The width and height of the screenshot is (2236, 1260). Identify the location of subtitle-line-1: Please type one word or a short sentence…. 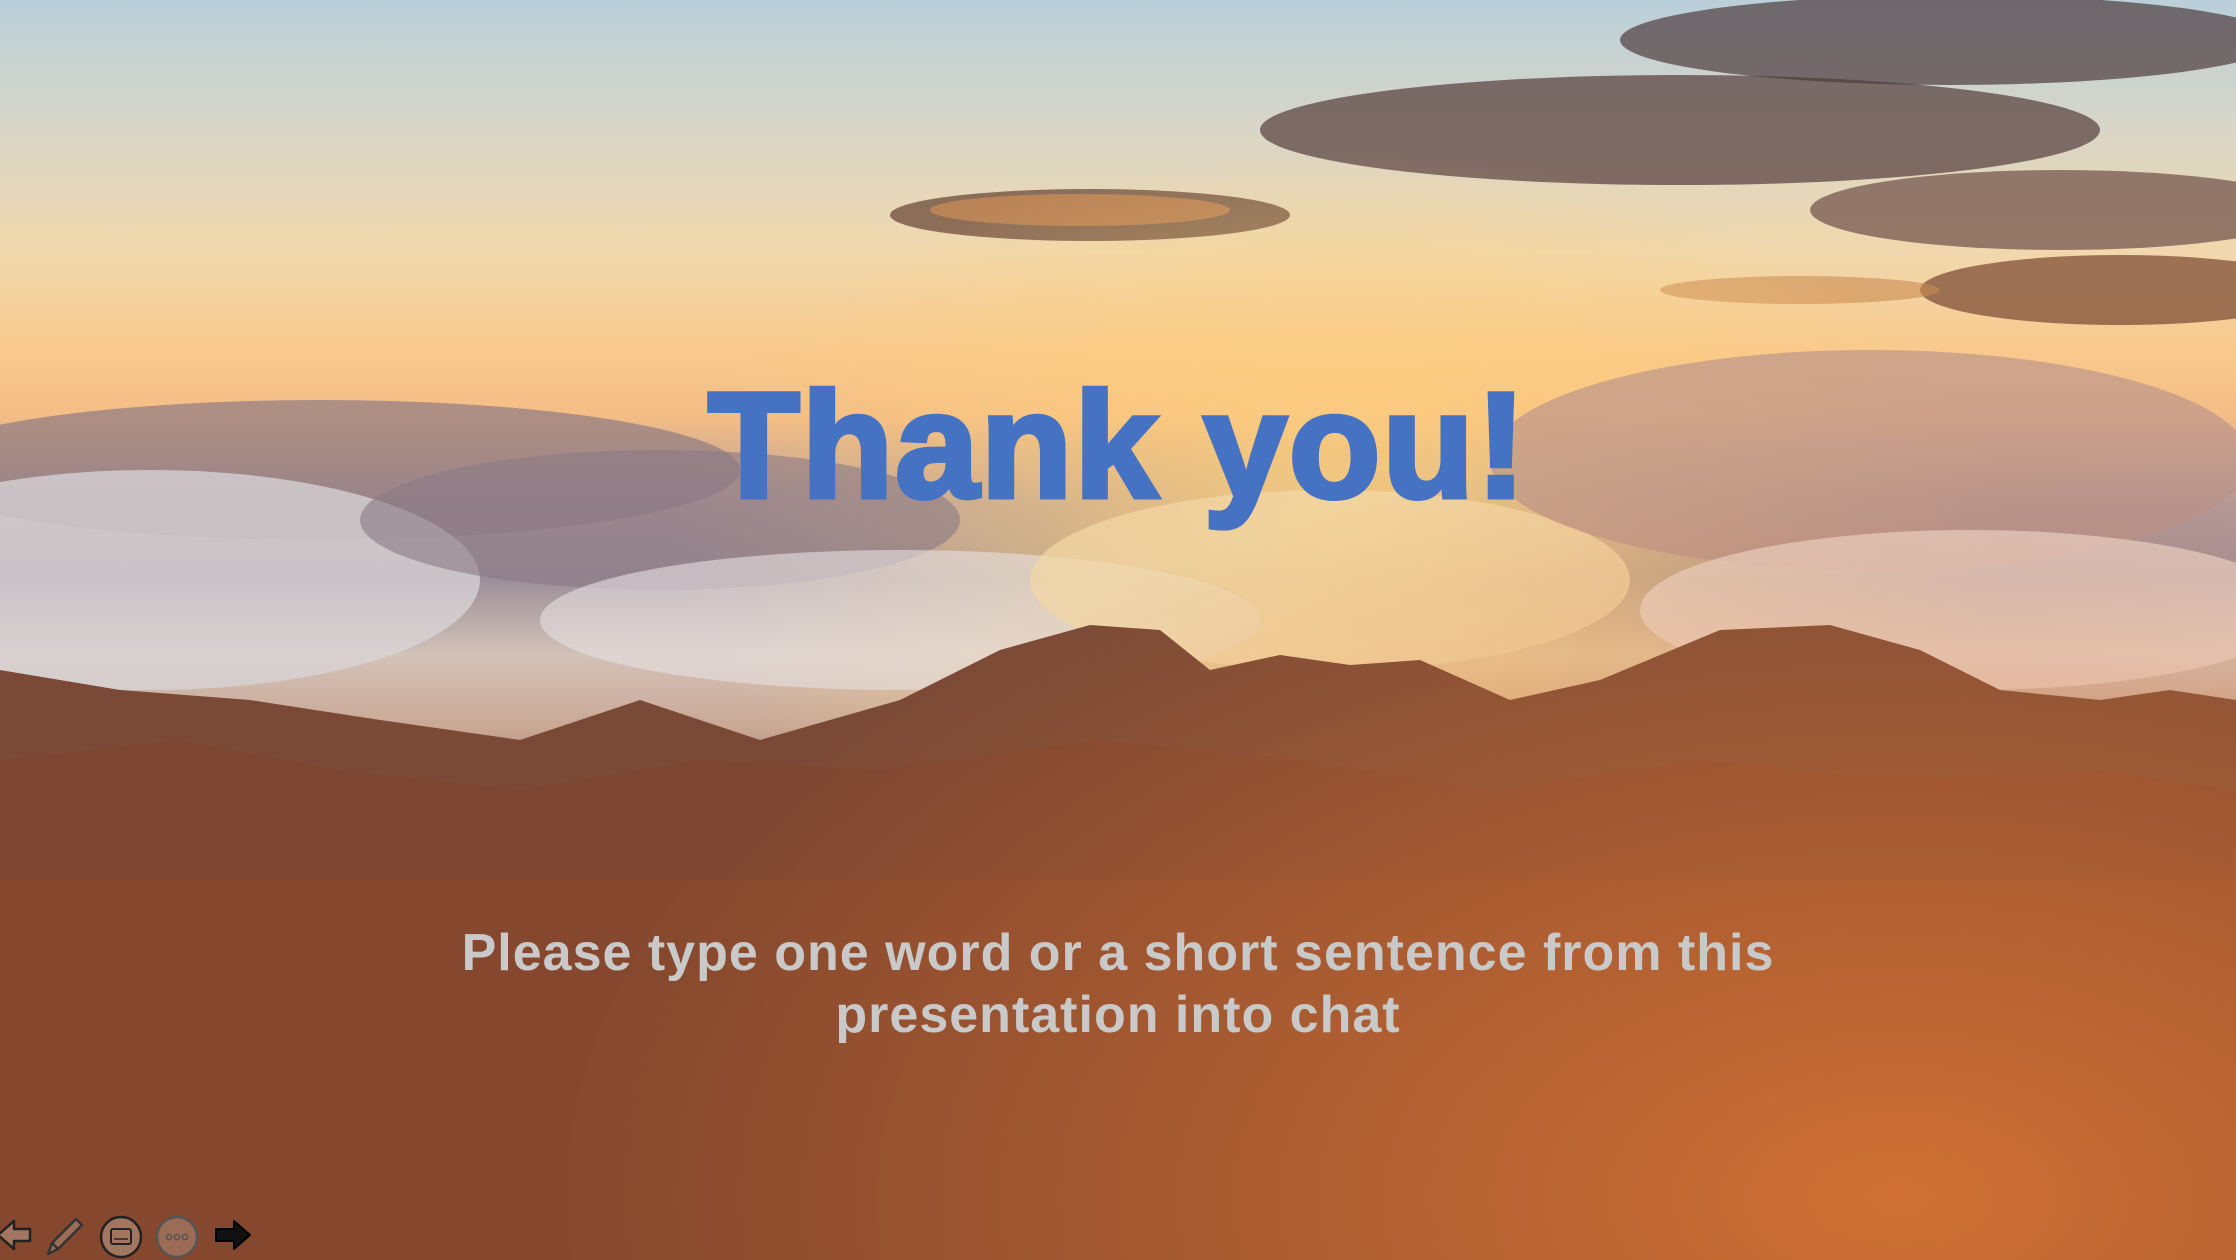
(1118, 953).